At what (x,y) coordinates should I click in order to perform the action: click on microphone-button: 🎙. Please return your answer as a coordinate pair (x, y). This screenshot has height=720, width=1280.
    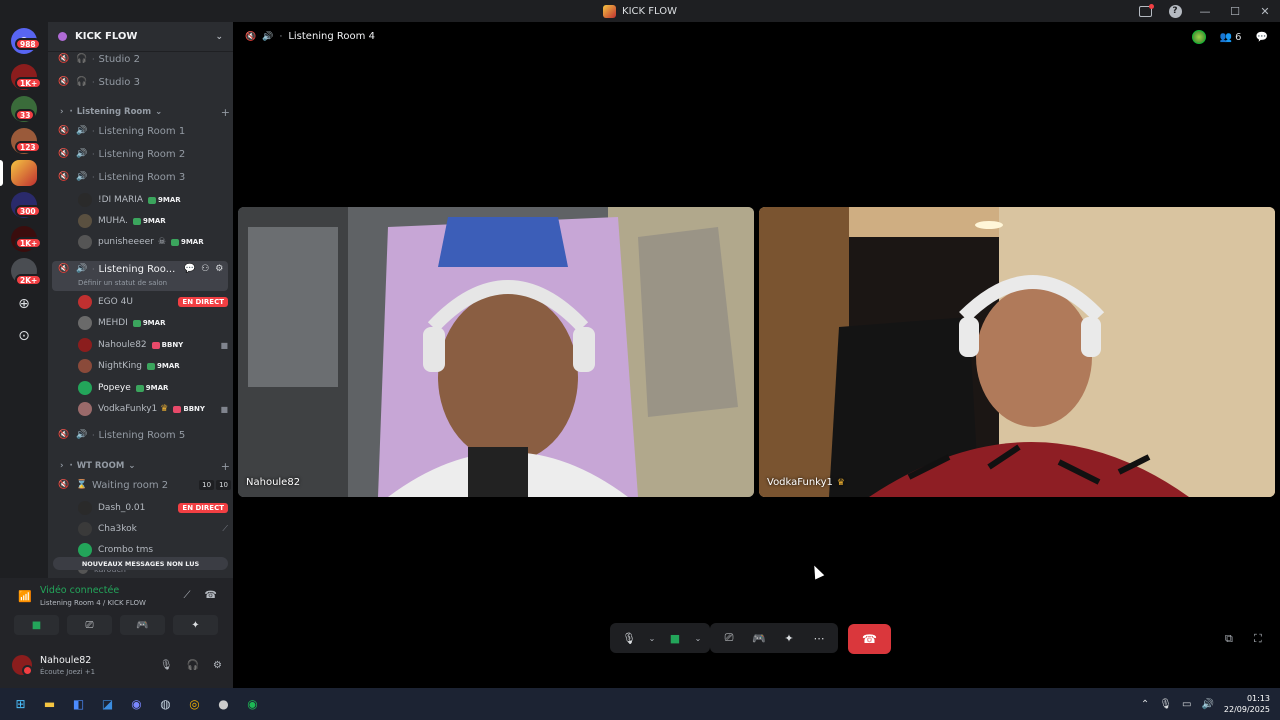
    Looking at the image, I should click on (629, 638).